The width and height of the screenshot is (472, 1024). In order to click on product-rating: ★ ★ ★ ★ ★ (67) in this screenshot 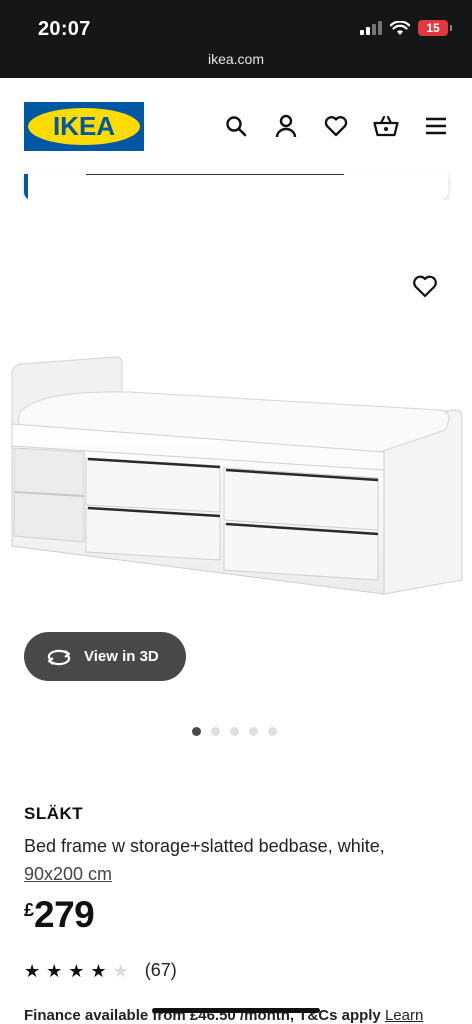, I will do `click(100, 970)`.